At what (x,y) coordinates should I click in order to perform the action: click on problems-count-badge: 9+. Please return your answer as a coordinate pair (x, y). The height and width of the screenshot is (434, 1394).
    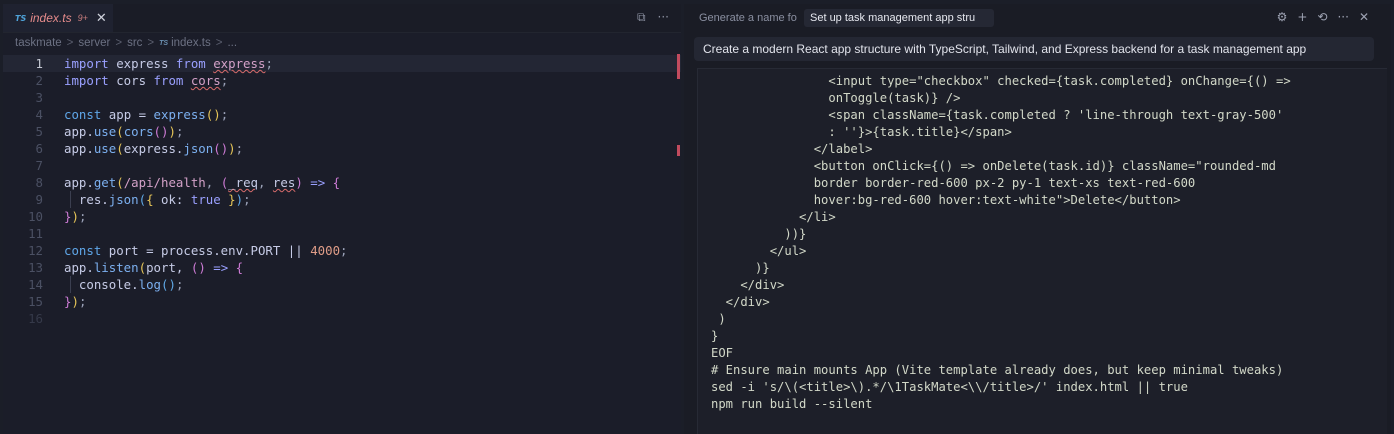
    Looking at the image, I should click on (82, 18).